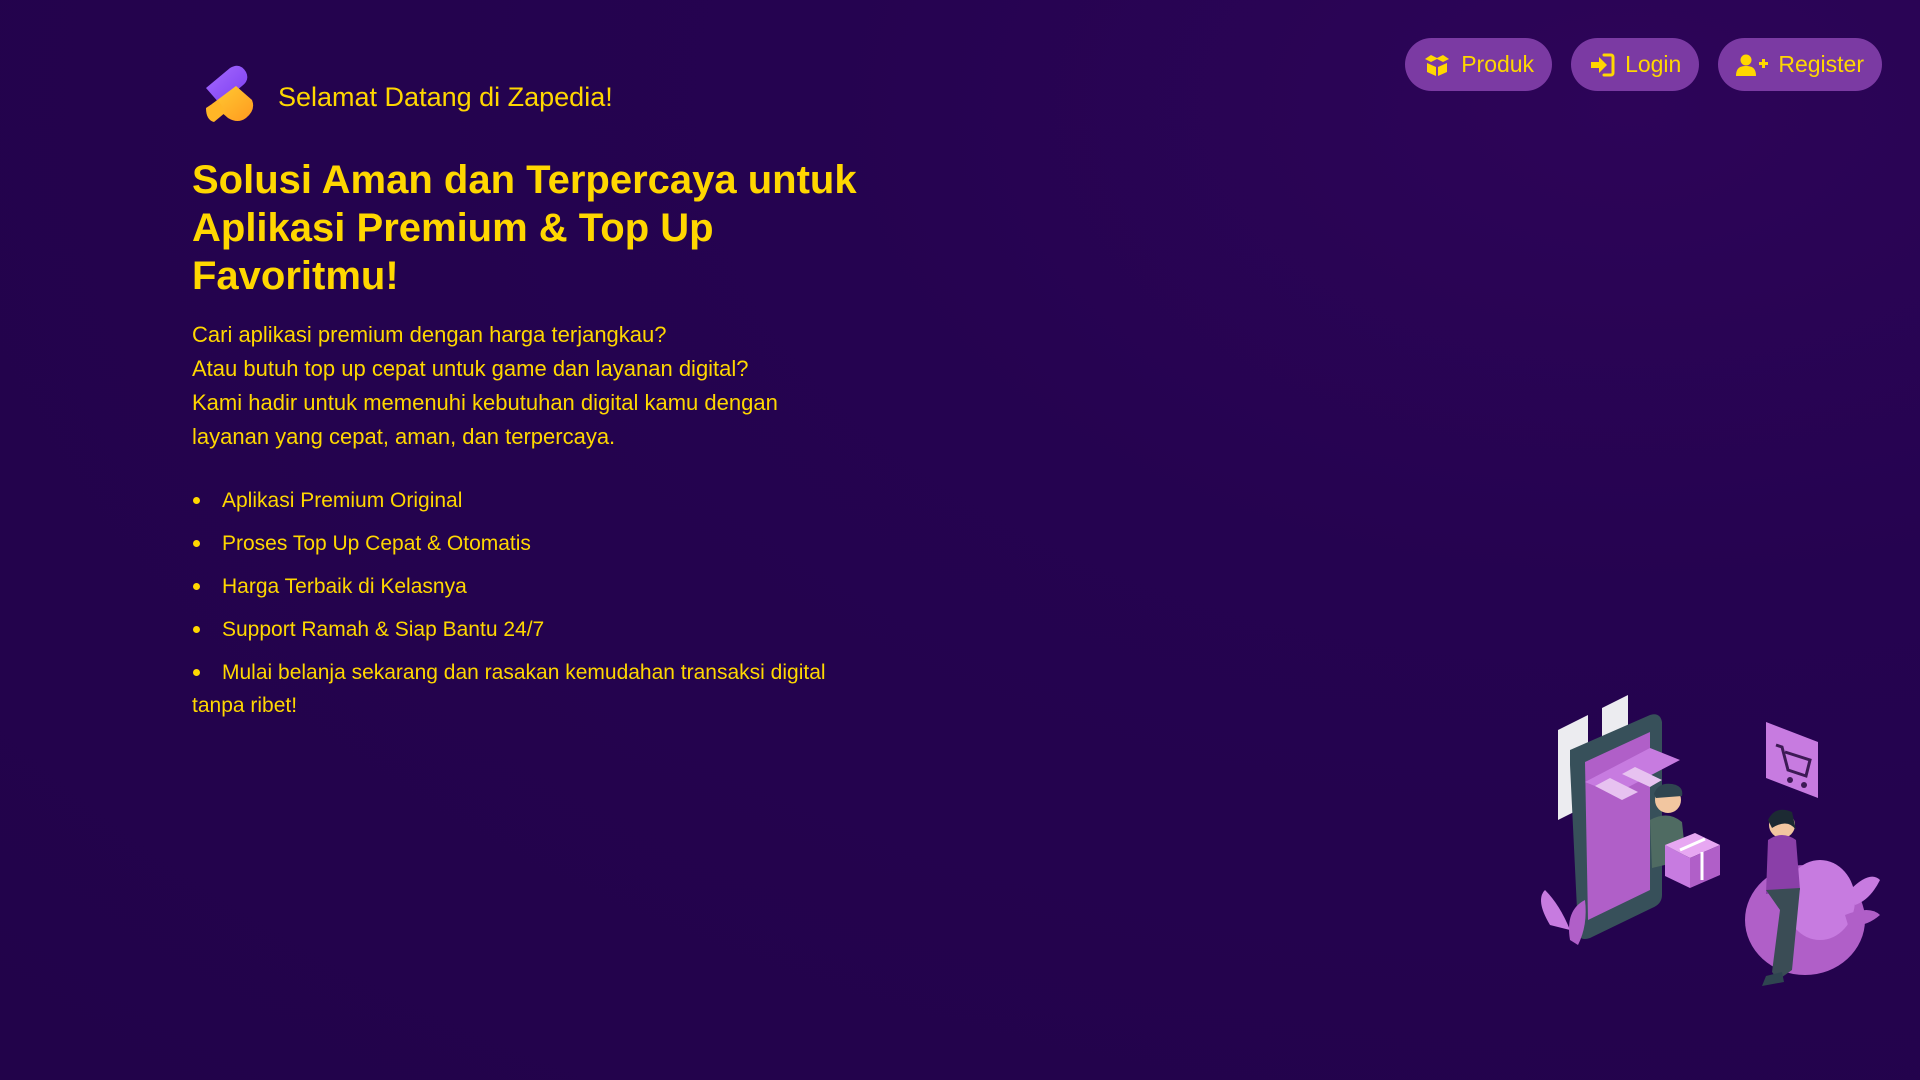 The width and height of the screenshot is (1920, 1080). I want to click on register-label: Register, so click(1821, 64).